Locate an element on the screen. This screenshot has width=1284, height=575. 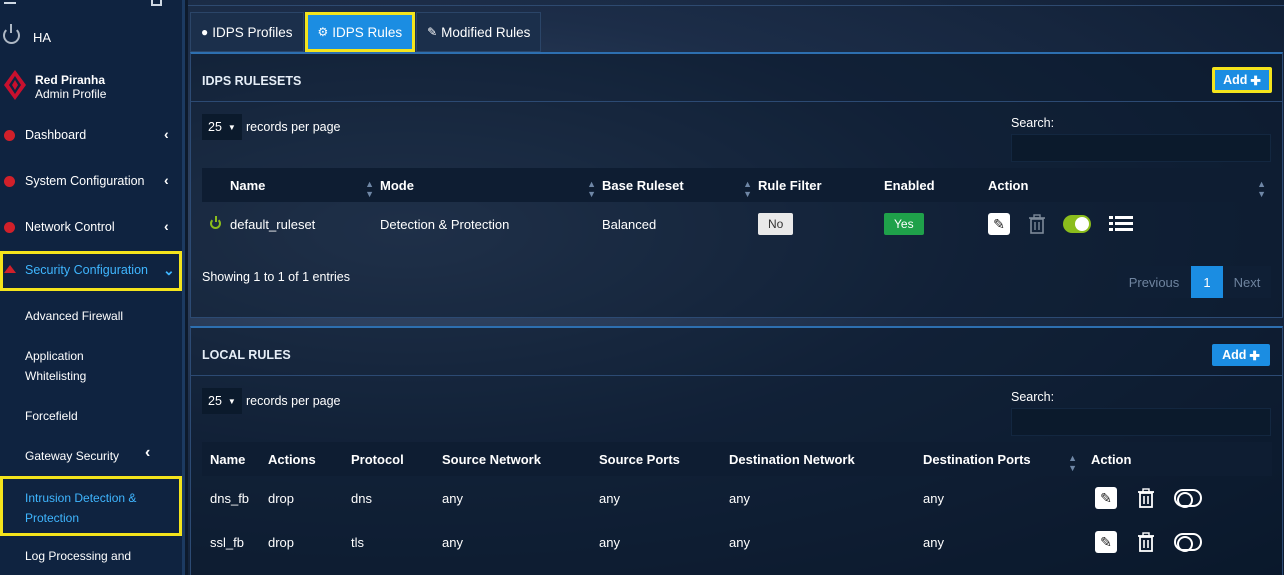
column-label: Action is located at coordinates (1008, 185).